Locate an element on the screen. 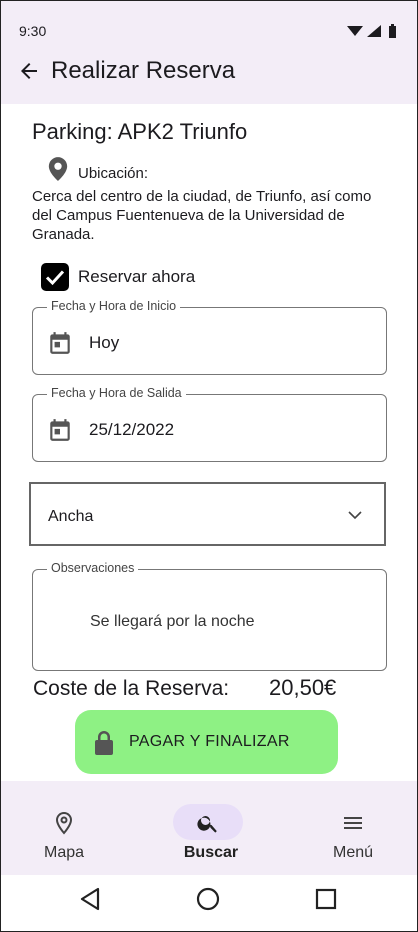 This screenshot has width=418, height=932. cost-label: Coste de la Reserva: is located at coordinates (131, 688).